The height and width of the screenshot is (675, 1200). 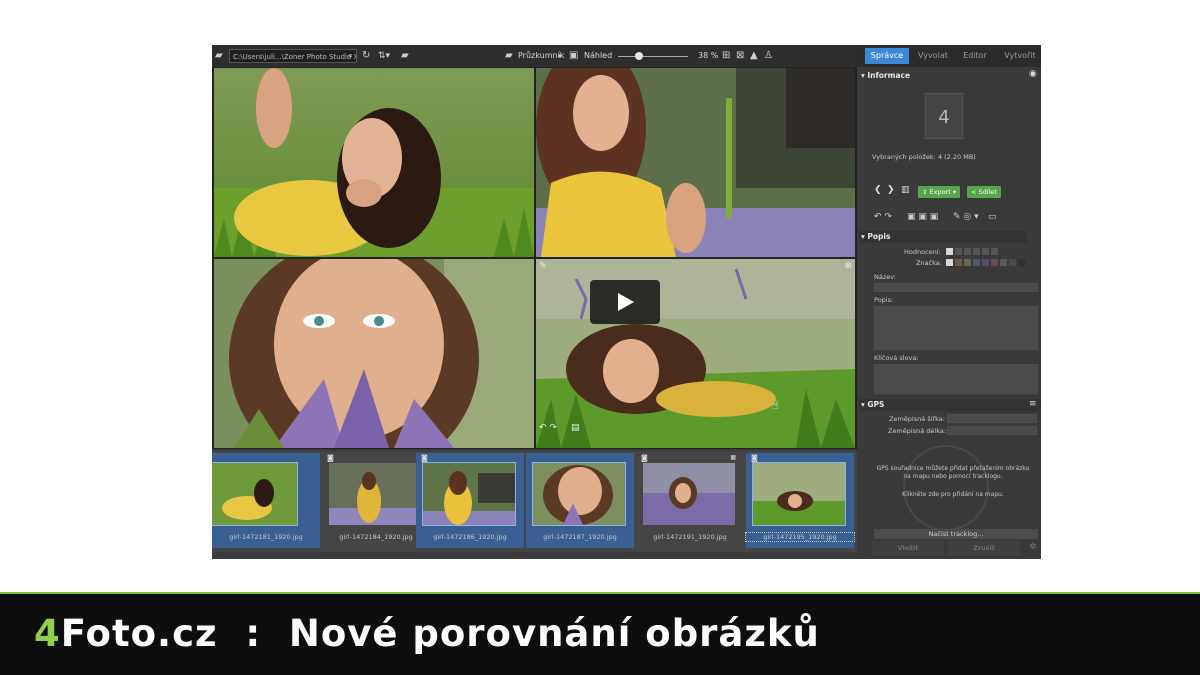 What do you see at coordinates (639, 56) in the screenshot?
I see `zoom-slider-handle` at bounding box center [639, 56].